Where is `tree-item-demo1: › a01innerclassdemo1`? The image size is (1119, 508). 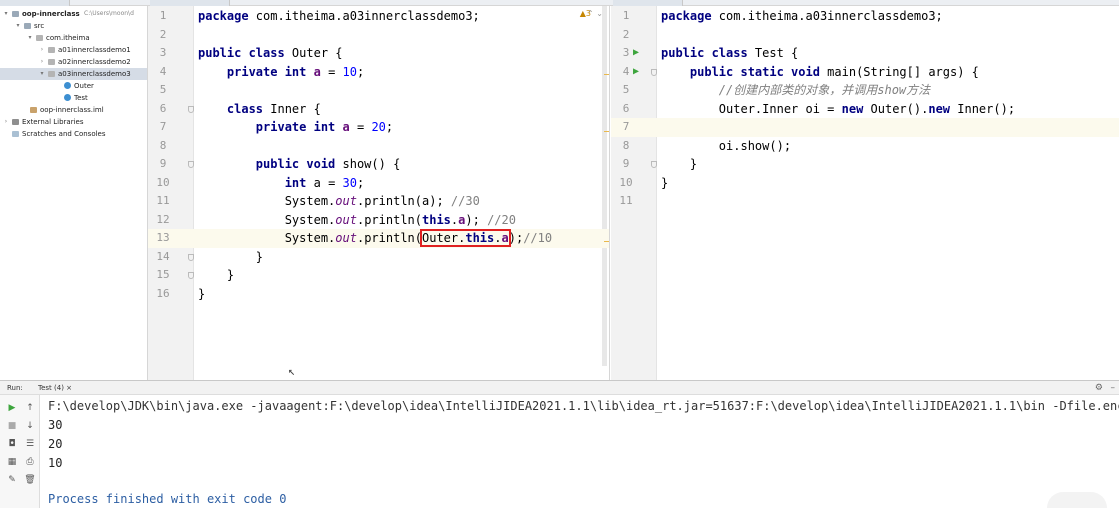
tree-item-demo1: › a01innerclassdemo1 is located at coordinates (73, 50).